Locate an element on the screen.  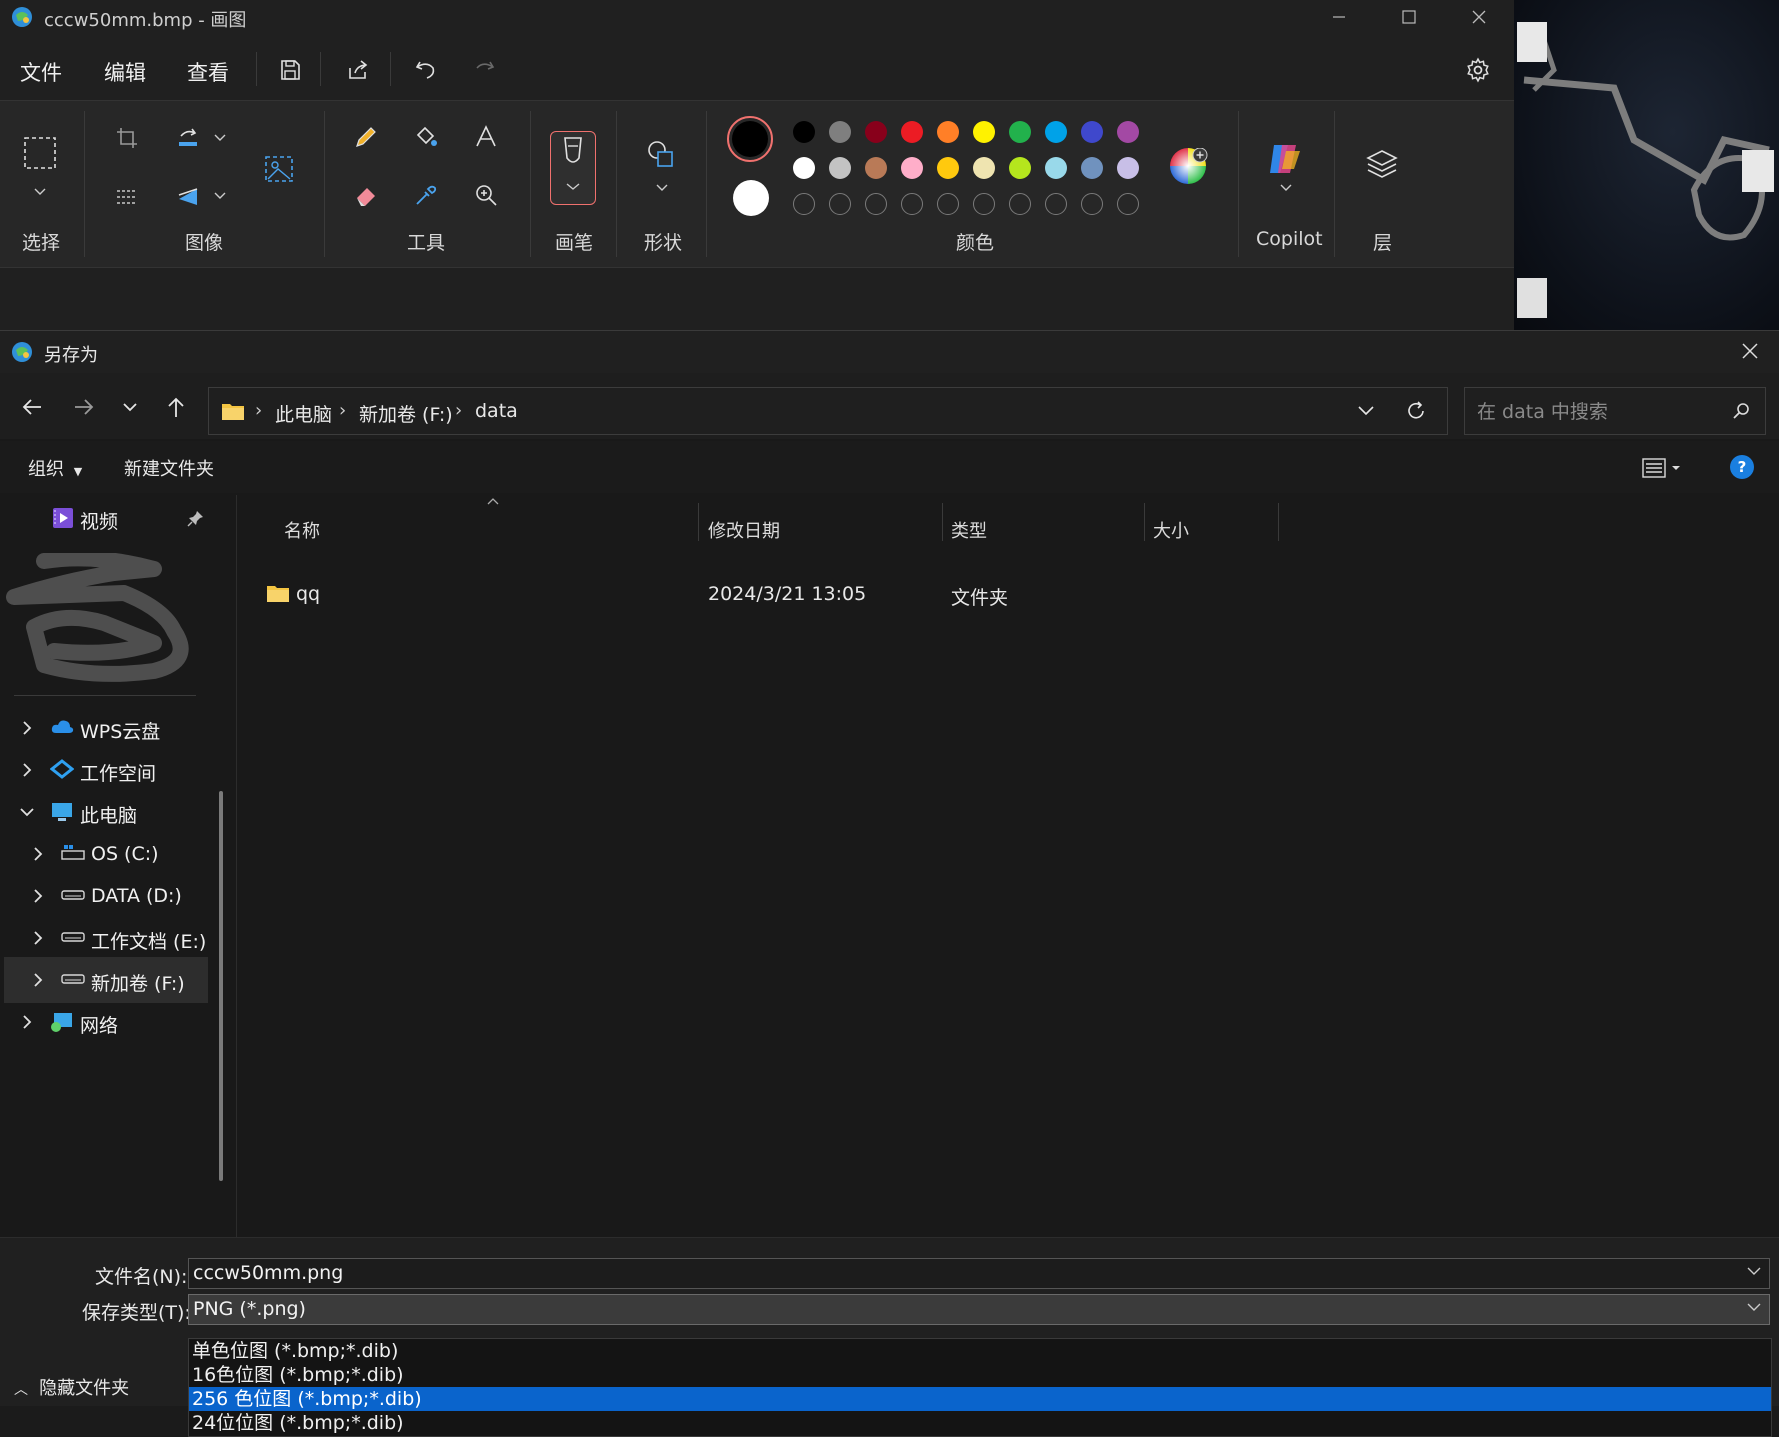
magnifier-icon is located at coordinates (486, 195).